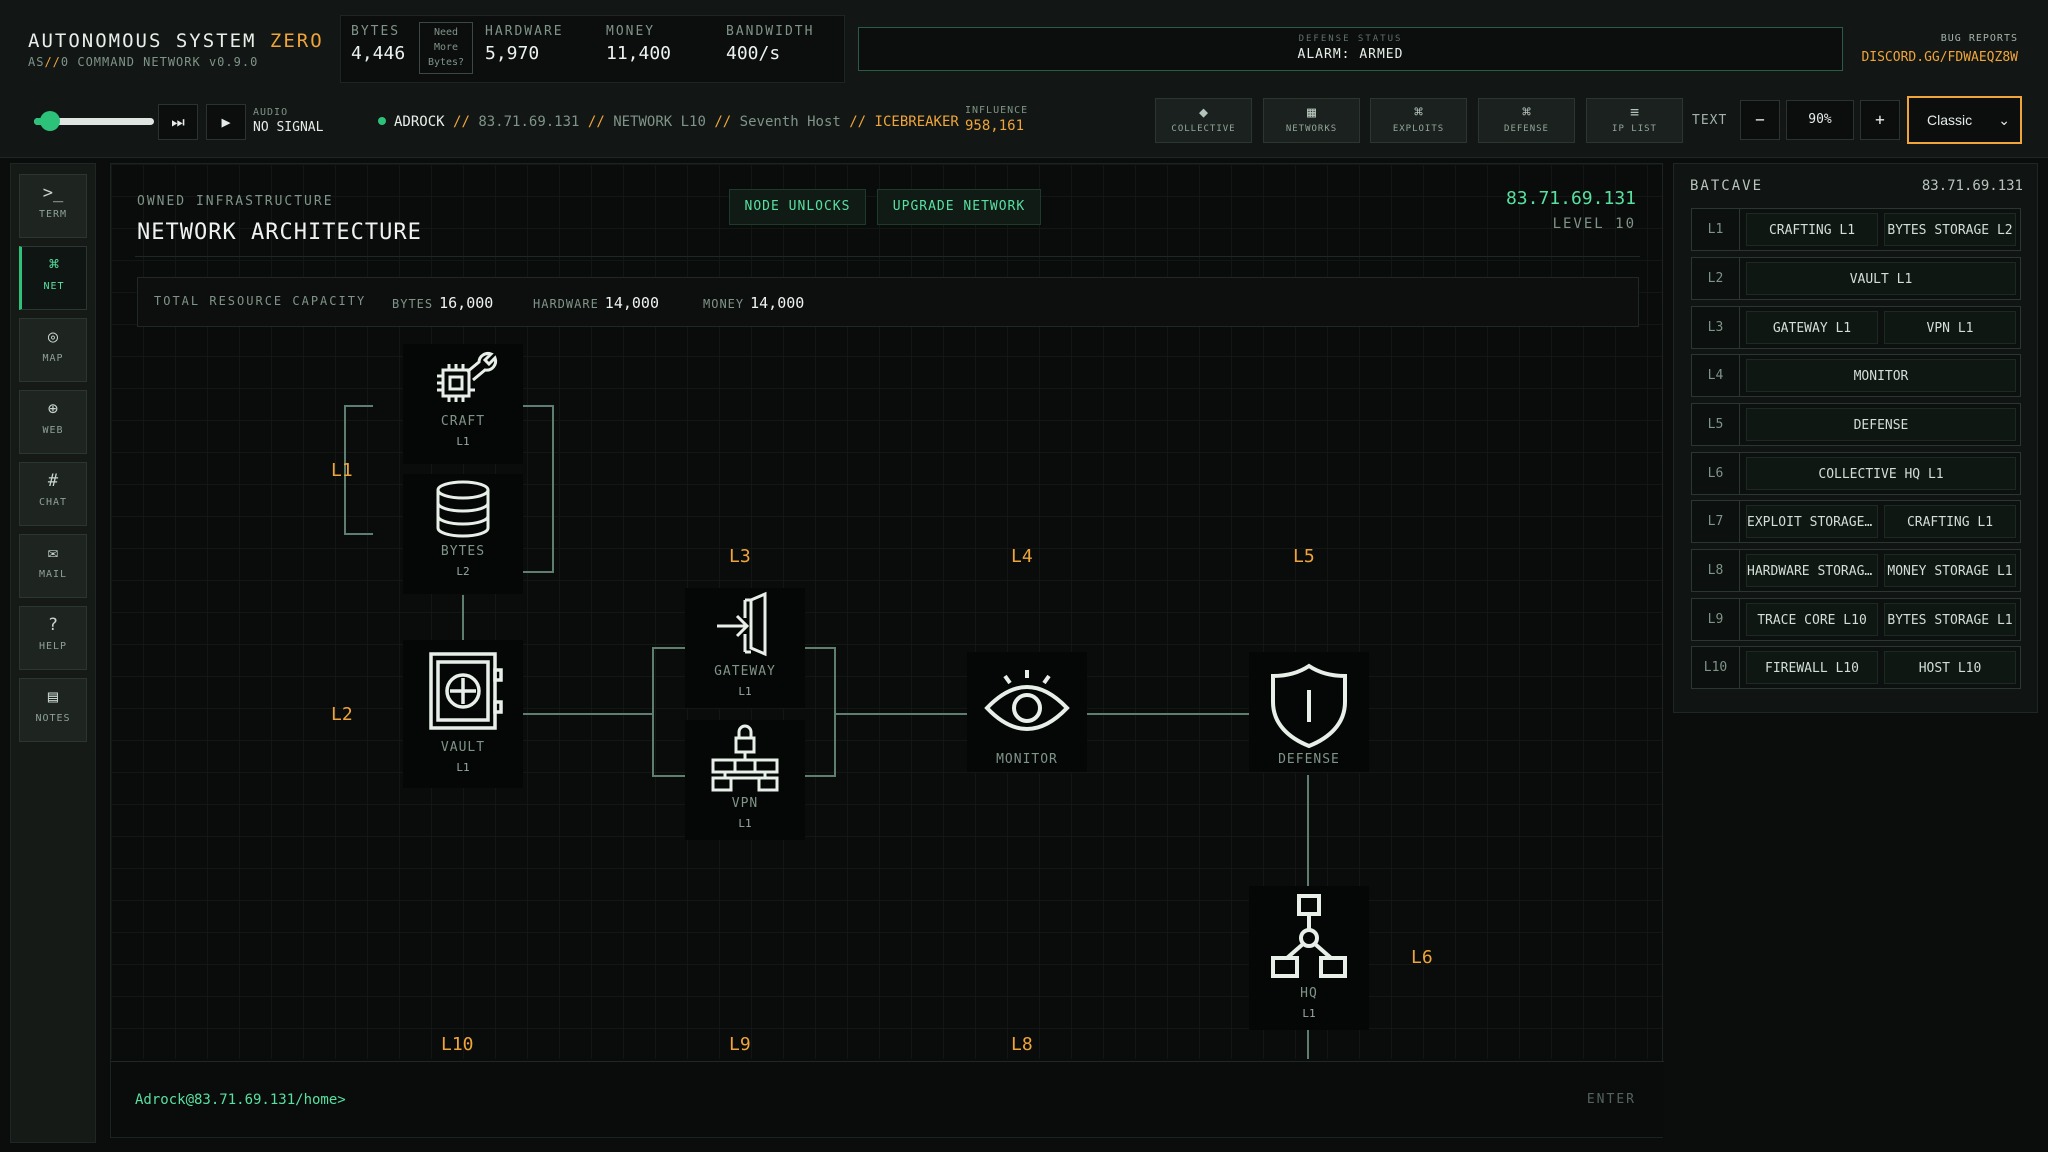 The width and height of the screenshot is (2048, 1152). Describe the element at coordinates (1309, 759) in the screenshot. I see `node-defense-label: DEFENSE` at that location.